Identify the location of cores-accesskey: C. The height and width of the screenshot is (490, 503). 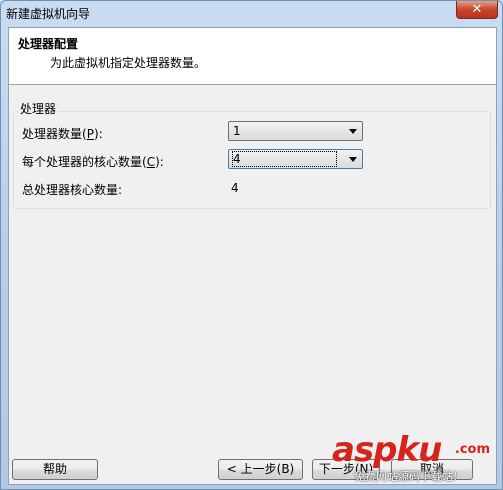
(151, 162).